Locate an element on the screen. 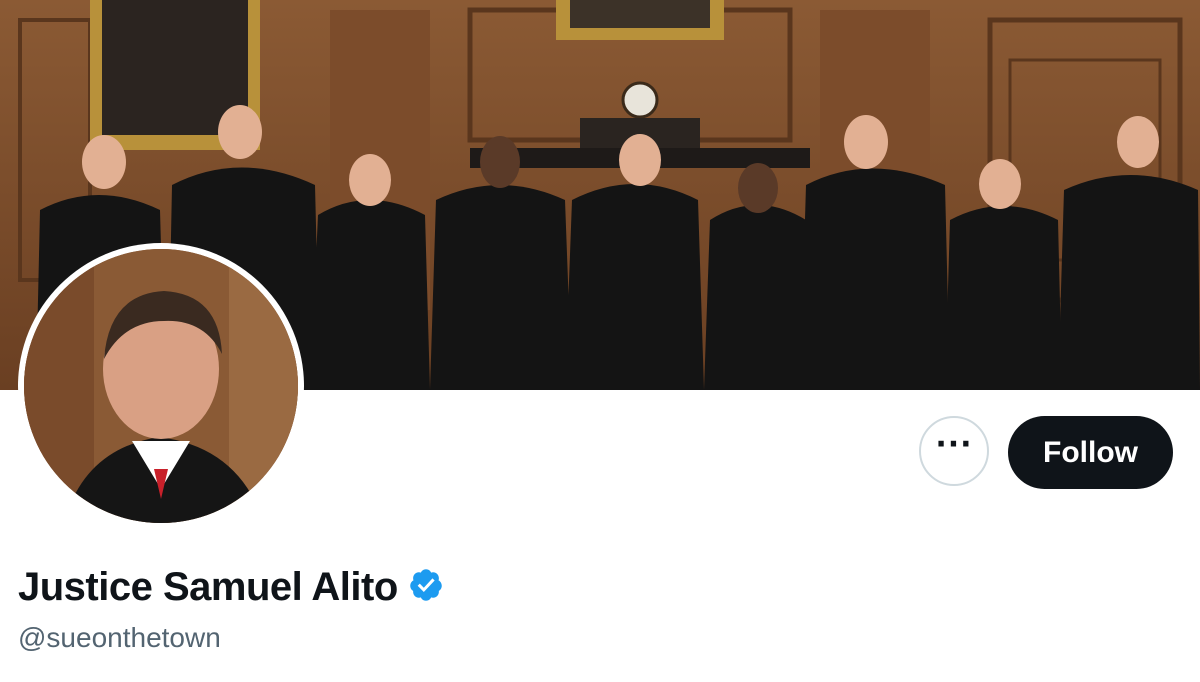 This screenshot has width=1200, height=682. profile-avatar is located at coordinates (161, 386).